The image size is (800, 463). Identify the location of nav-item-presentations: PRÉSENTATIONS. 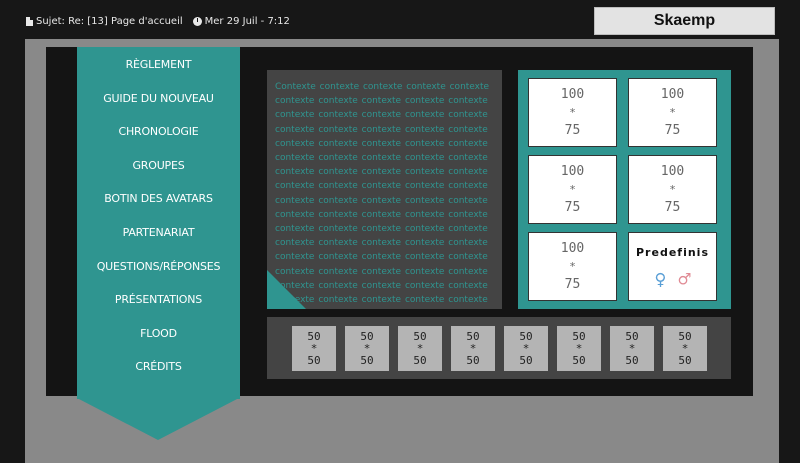
(158, 300).